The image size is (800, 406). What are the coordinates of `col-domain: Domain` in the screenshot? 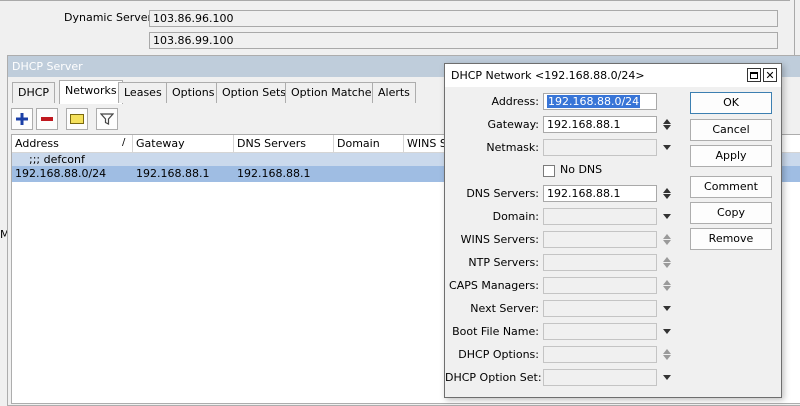 It's located at (369, 144).